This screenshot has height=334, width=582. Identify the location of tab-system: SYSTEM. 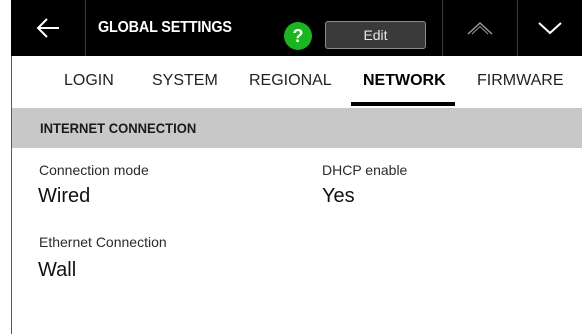
(185, 81).